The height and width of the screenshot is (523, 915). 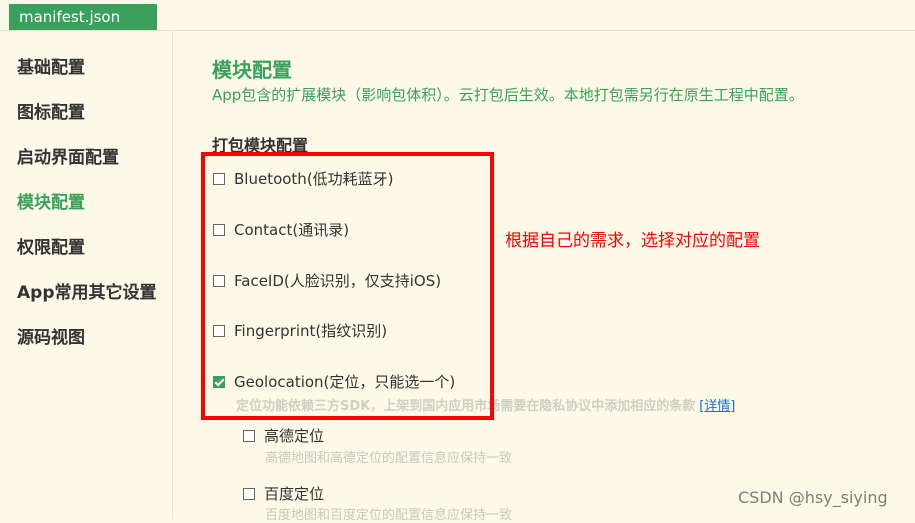 What do you see at coordinates (294, 436) in the screenshot?
I see `geo-option-label: 高德定位` at bounding box center [294, 436].